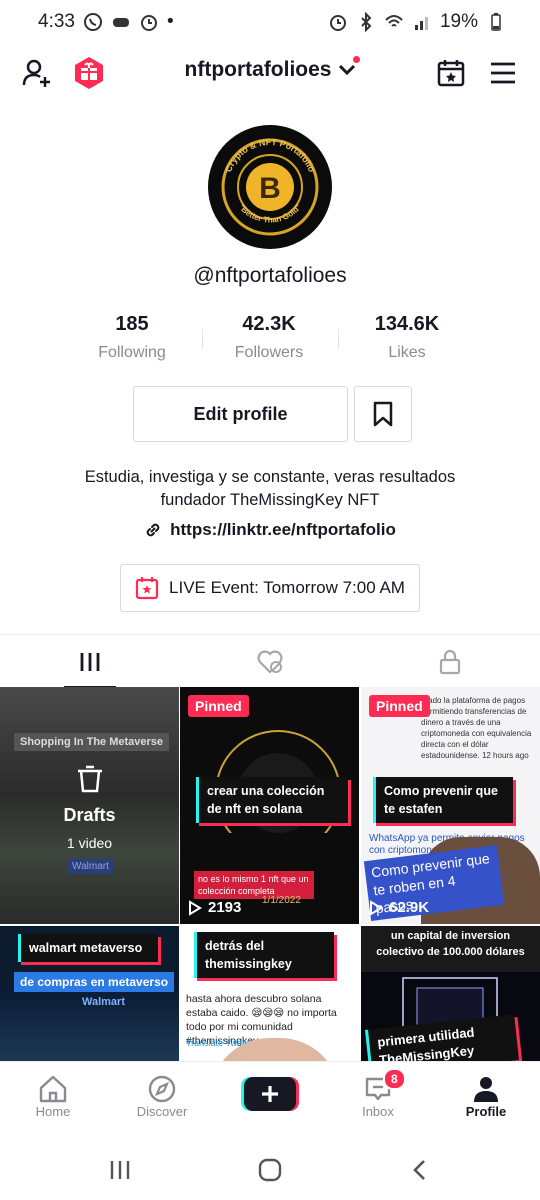 The width and height of the screenshot is (540, 1200). What do you see at coordinates (90, 779) in the screenshot?
I see `drafts-icon` at bounding box center [90, 779].